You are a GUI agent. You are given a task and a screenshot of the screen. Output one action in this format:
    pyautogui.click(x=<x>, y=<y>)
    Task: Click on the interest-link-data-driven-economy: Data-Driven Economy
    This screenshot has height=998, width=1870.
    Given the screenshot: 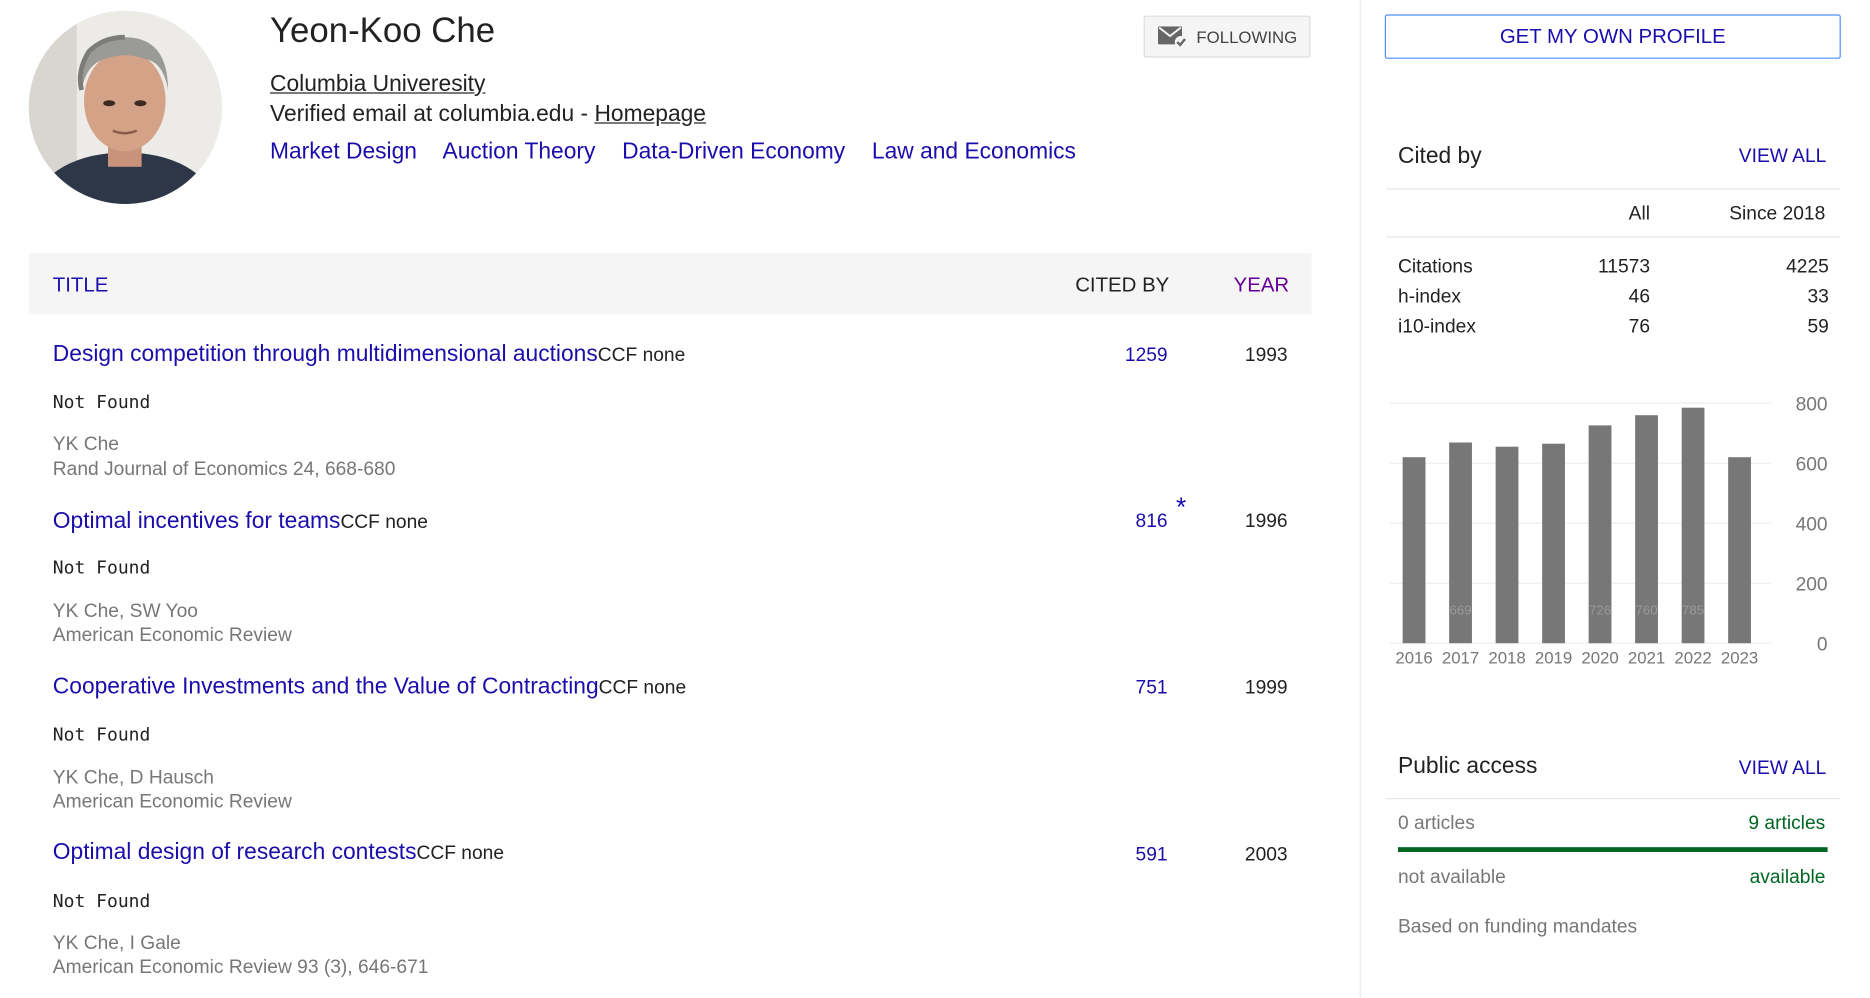 What is the action you would take?
    pyautogui.click(x=733, y=151)
    